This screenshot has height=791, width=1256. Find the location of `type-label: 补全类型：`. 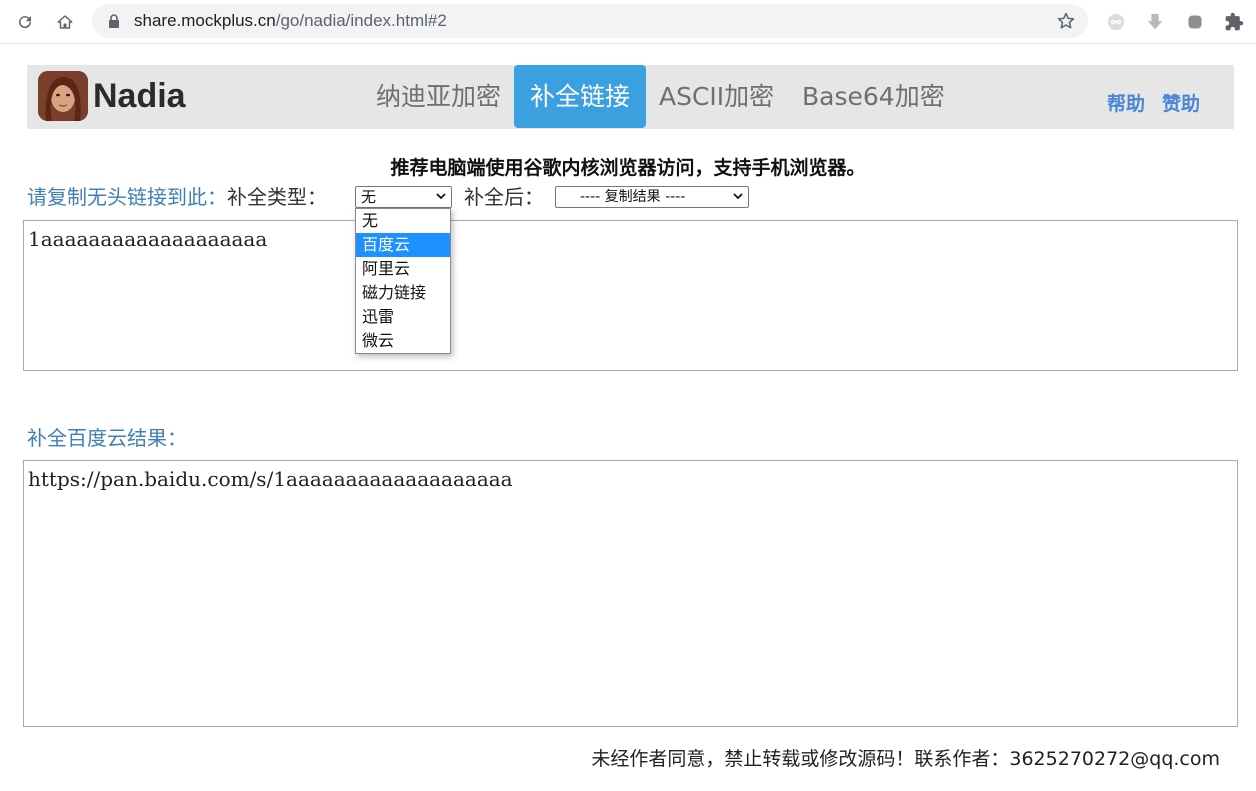

type-label: 补全类型： is located at coordinates (277, 197).